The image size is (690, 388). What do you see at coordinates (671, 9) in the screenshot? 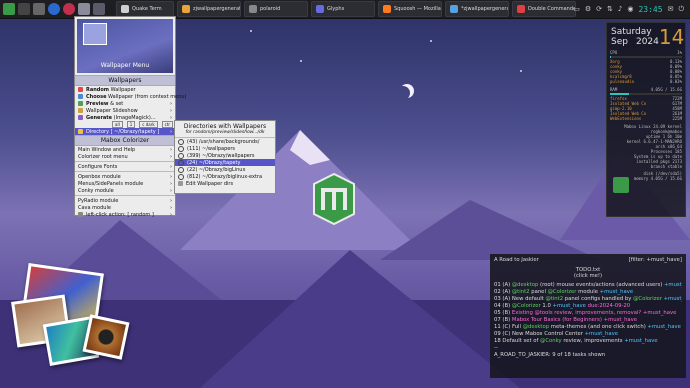
I see `notifications-icon: ✉` at bounding box center [671, 9].